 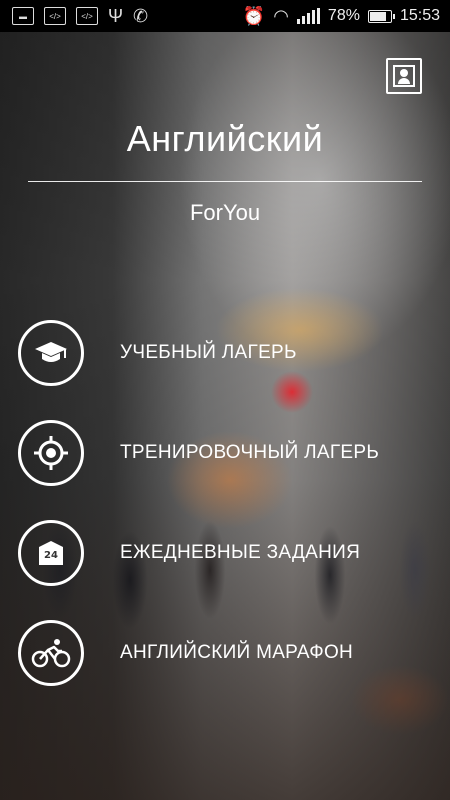 What do you see at coordinates (240, 552) in the screenshot?
I see `menu-label: ЕЖЕДНЕВНЫЕ ЗАДАНИЯ` at bounding box center [240, 552].